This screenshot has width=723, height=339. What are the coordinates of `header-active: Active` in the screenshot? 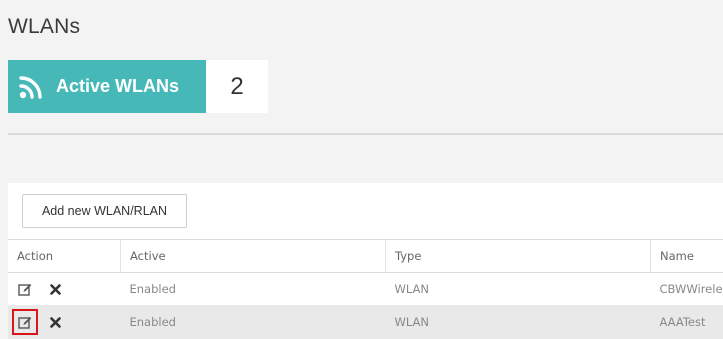 It's located at (253, 256).